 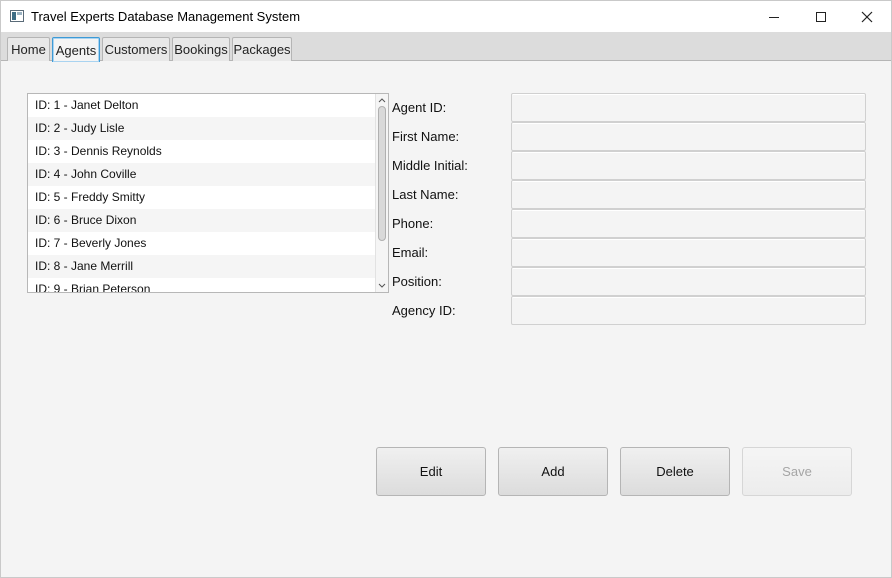 I want to click on maximize-icon, so click(x=821, y=16).